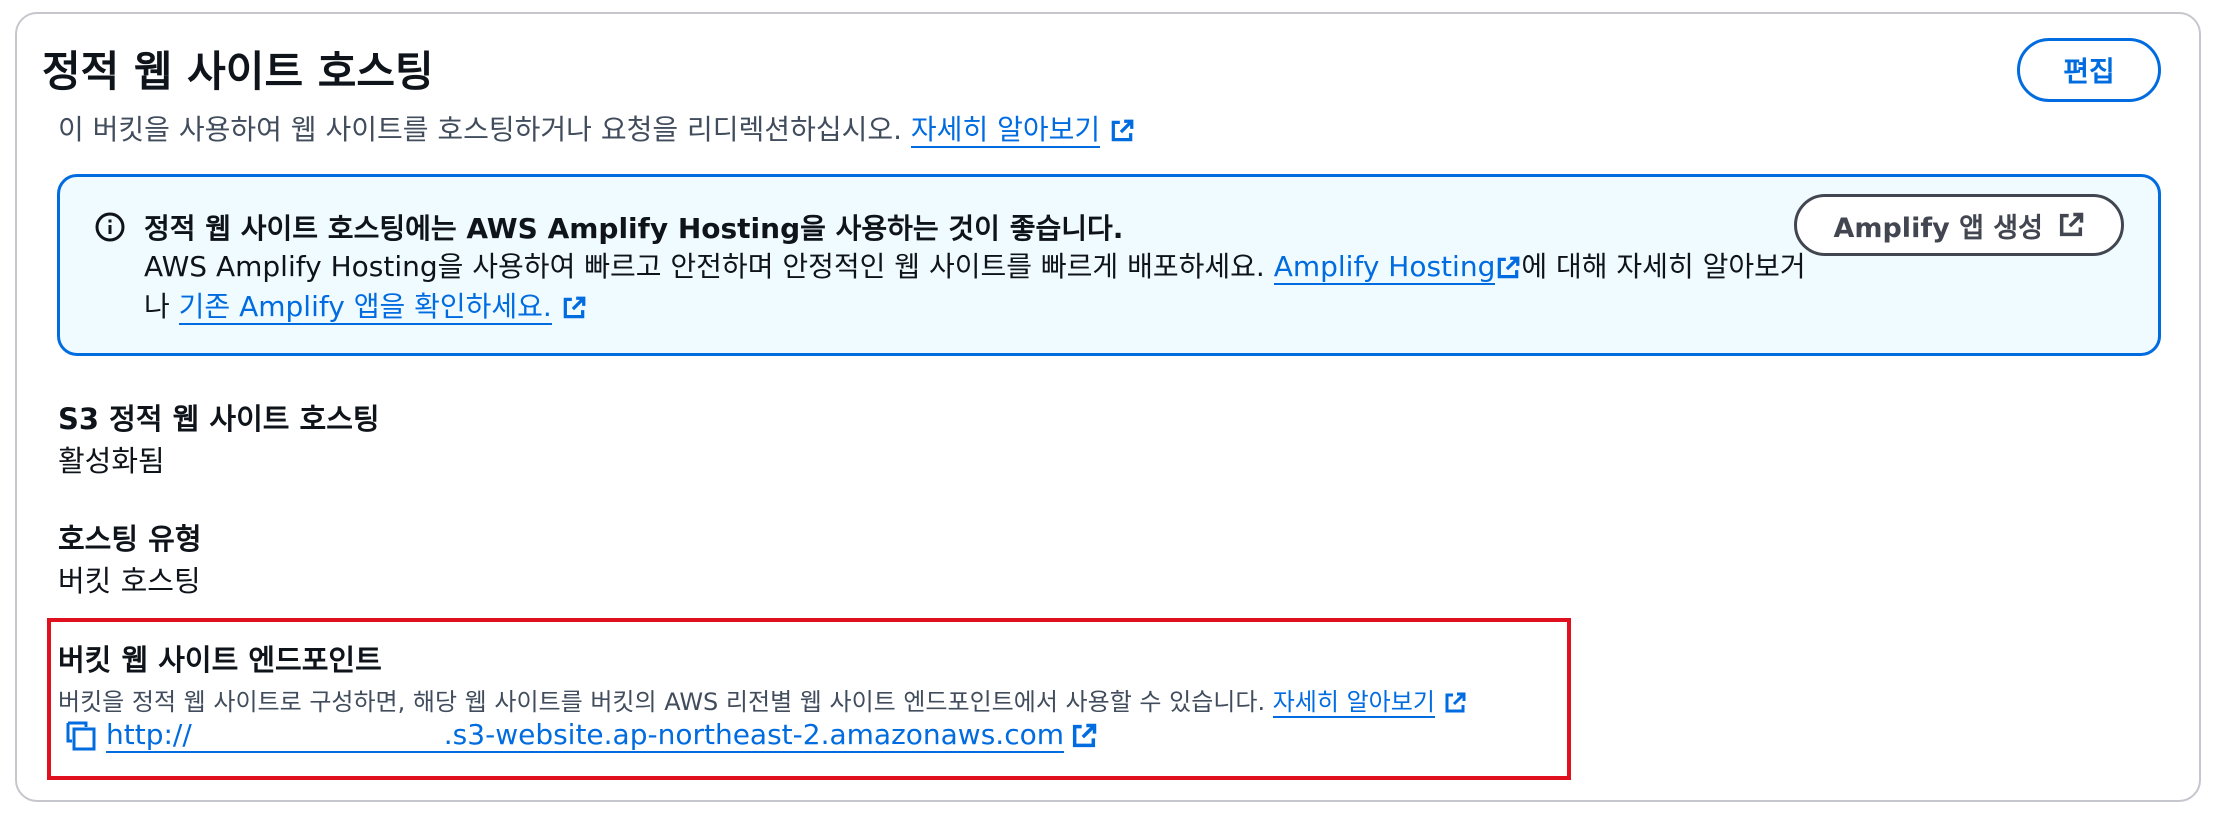  Describe the element at coordinates (81, 736) in the screenshot. I see `copy-icon` at that location.